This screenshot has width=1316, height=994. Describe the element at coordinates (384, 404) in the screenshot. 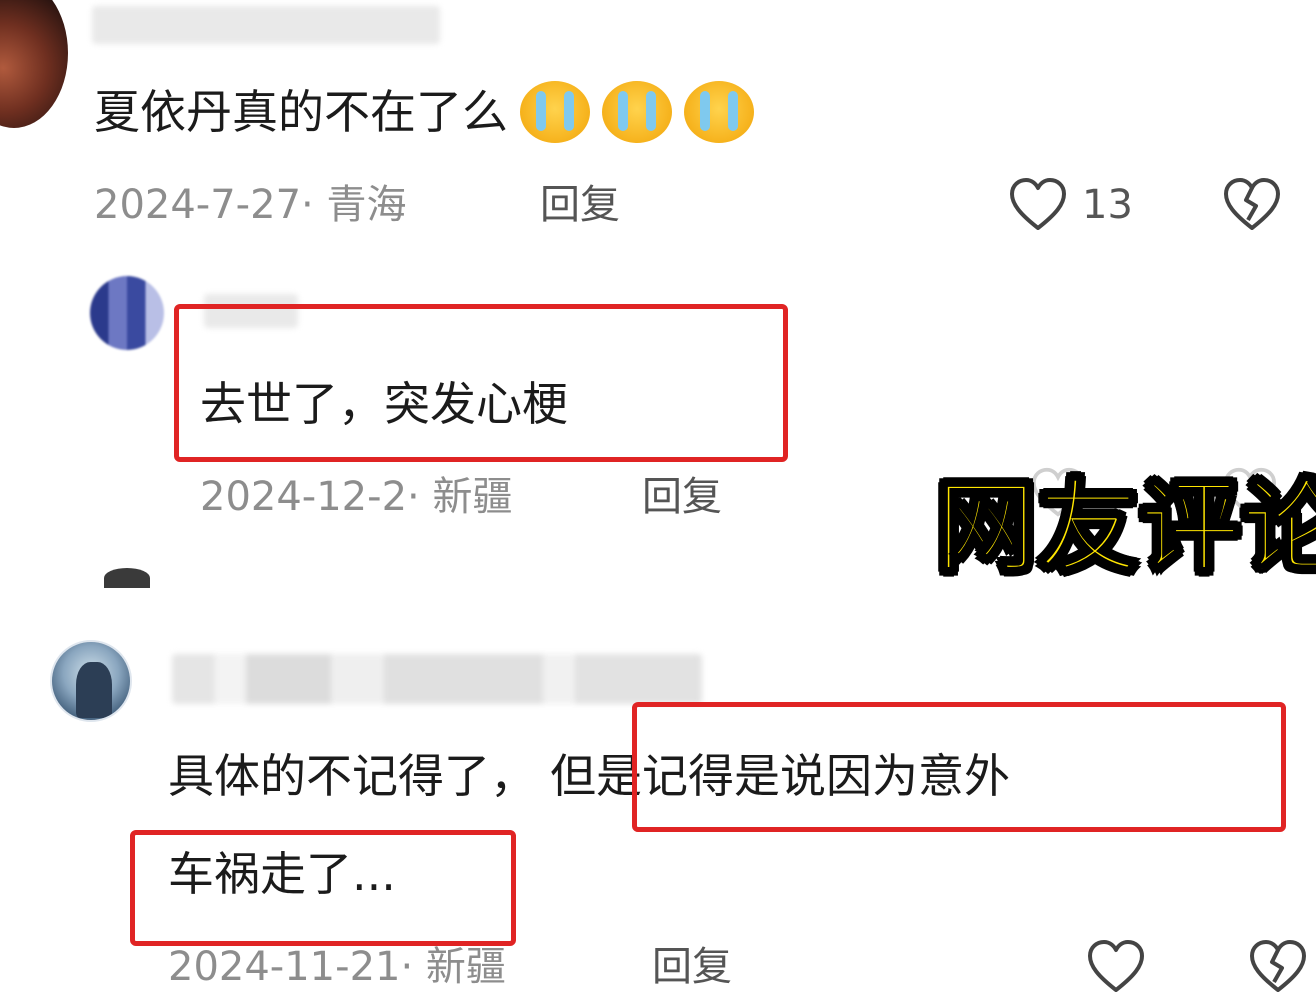

I see `comment-text: 去世了，突发心梗` at that location.